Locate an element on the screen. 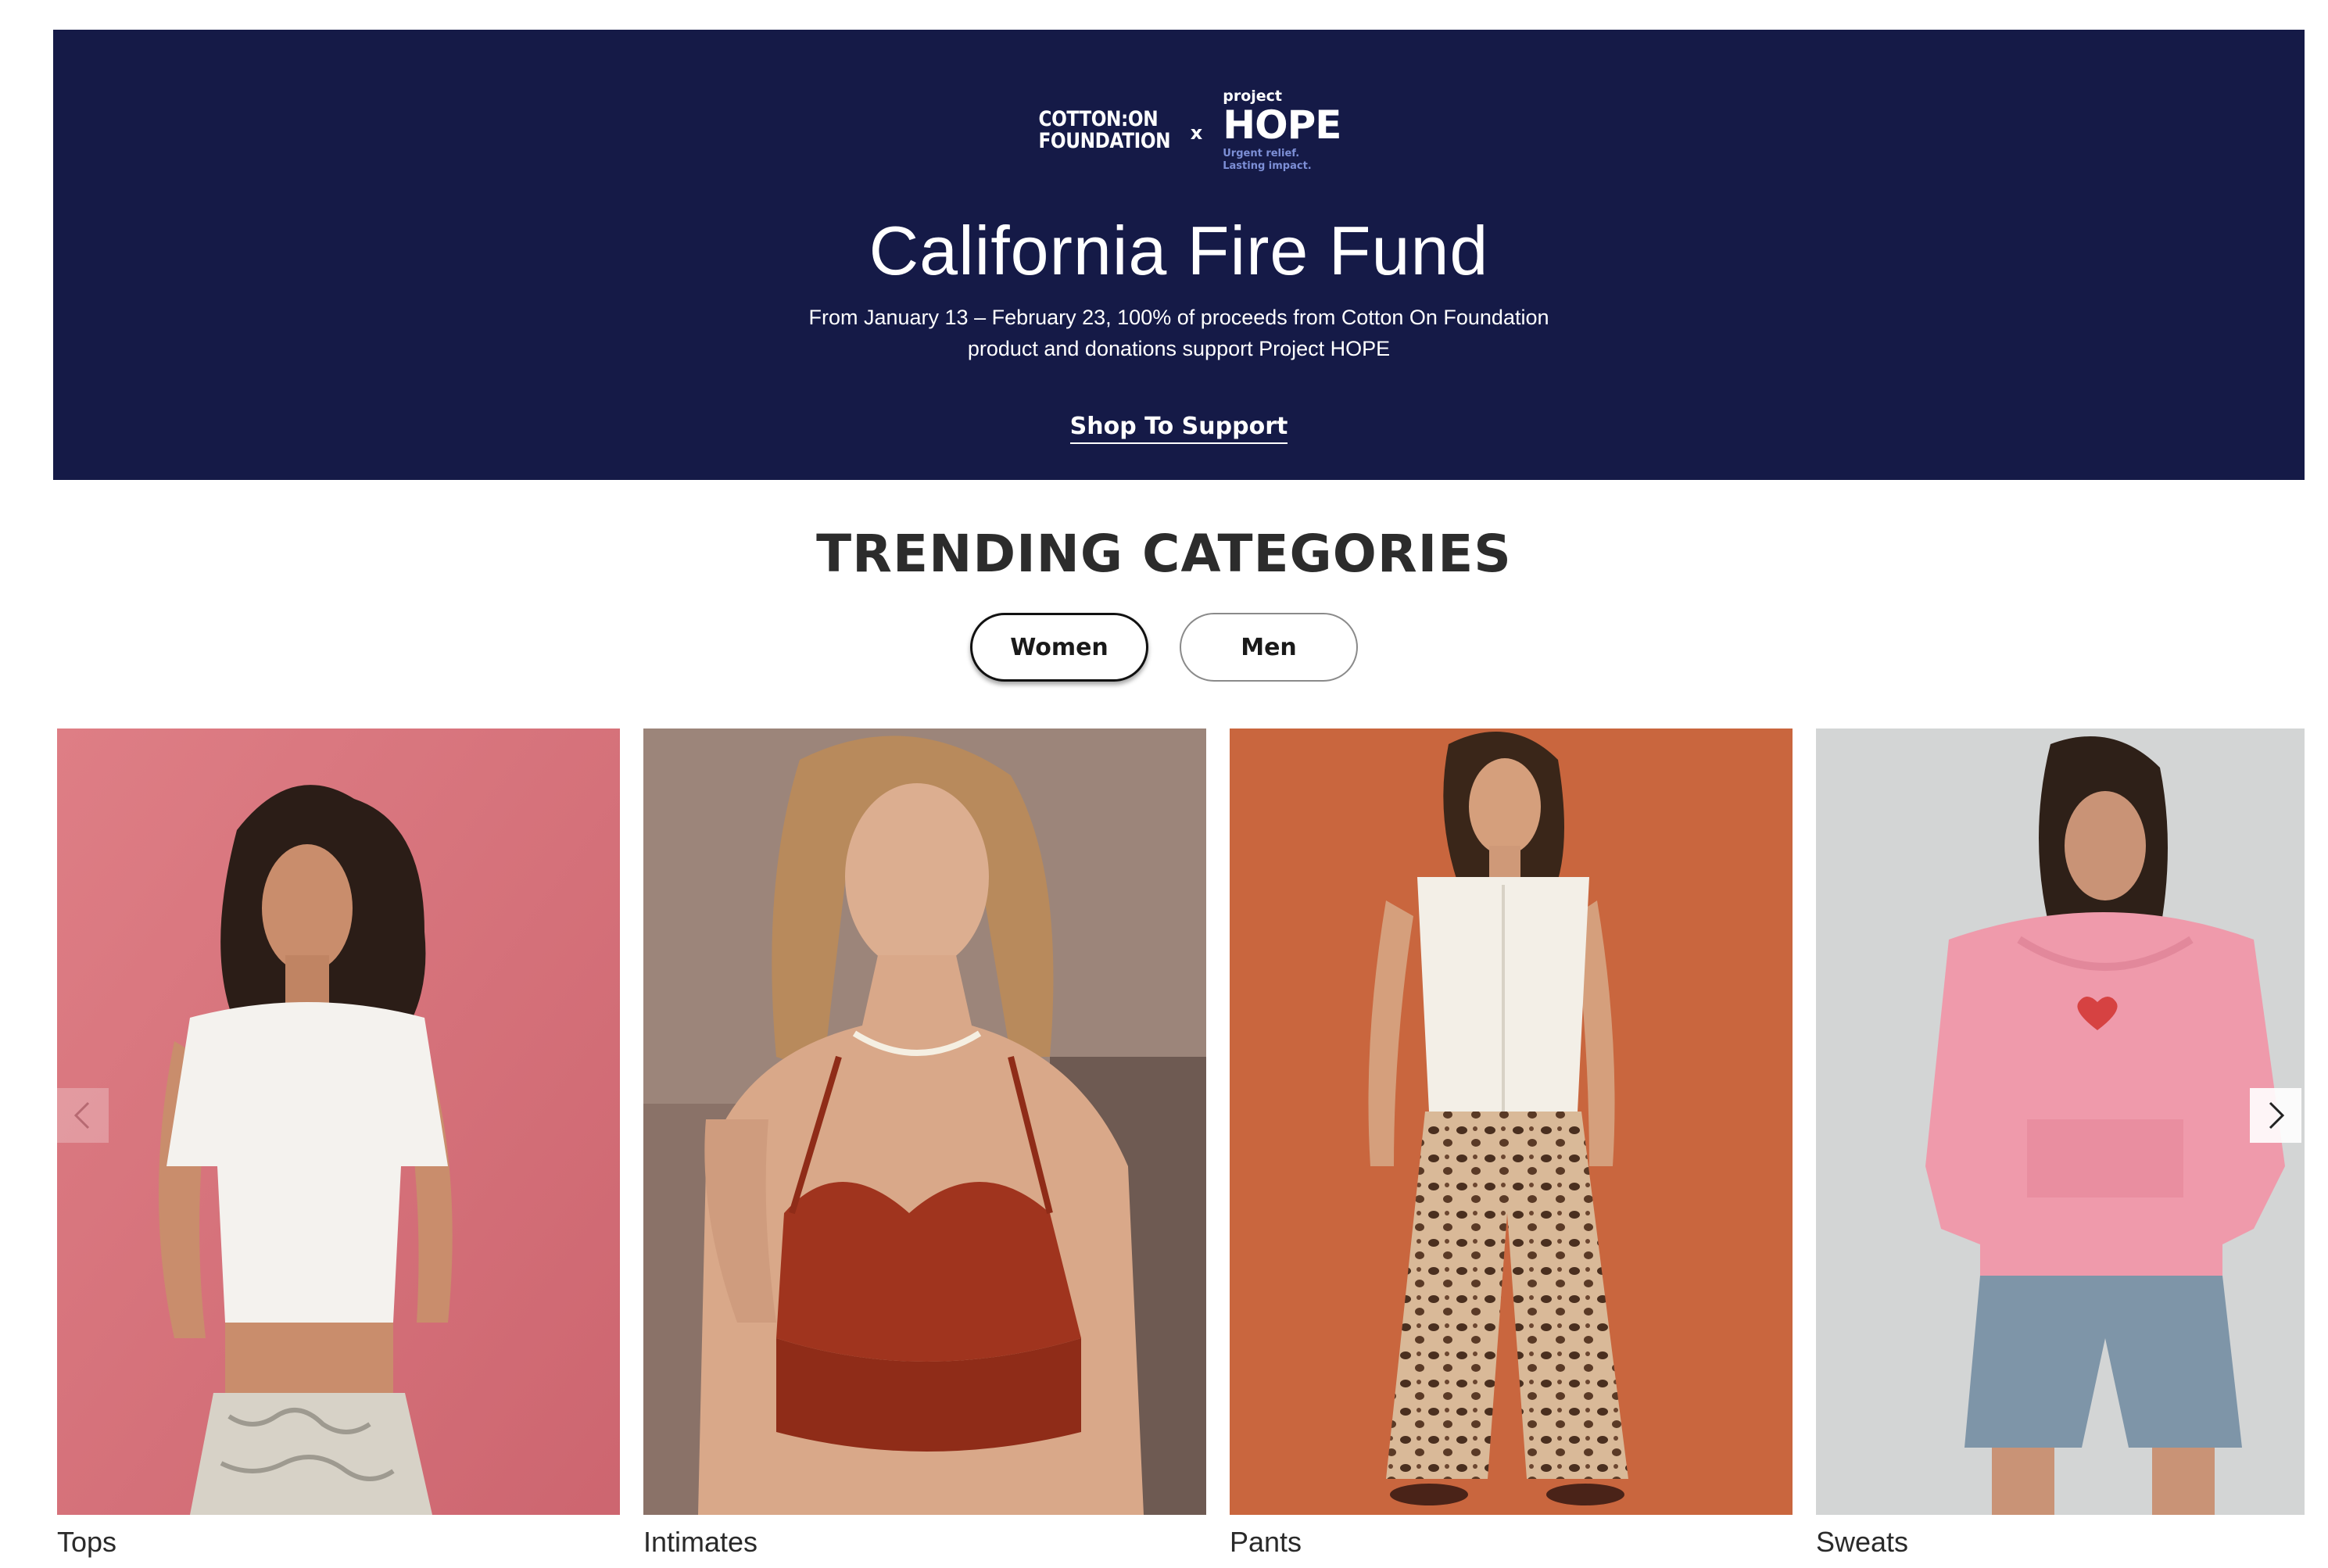  sweats-image is located at coordinates (2060, 1122).